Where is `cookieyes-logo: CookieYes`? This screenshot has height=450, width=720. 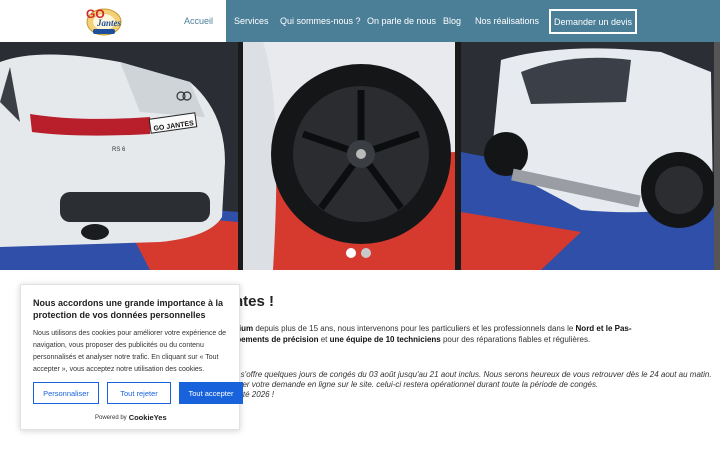
cookieyes-logo: CookieYes is located at coordinates (148, 417).